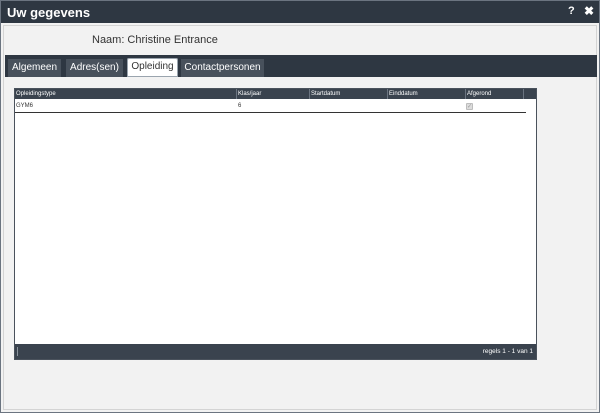 The width and height of the screenshot is (600, 413). I want to click on dialog-title: Uw gegevens, so click(49, 12).